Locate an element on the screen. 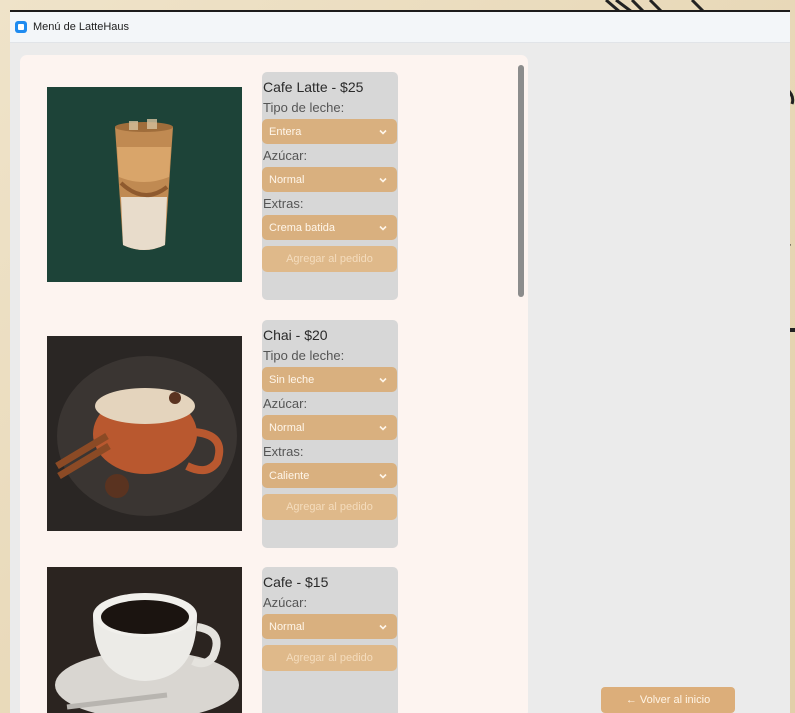  milk-type-select: Sin leche is located at coordinates (329, 379).